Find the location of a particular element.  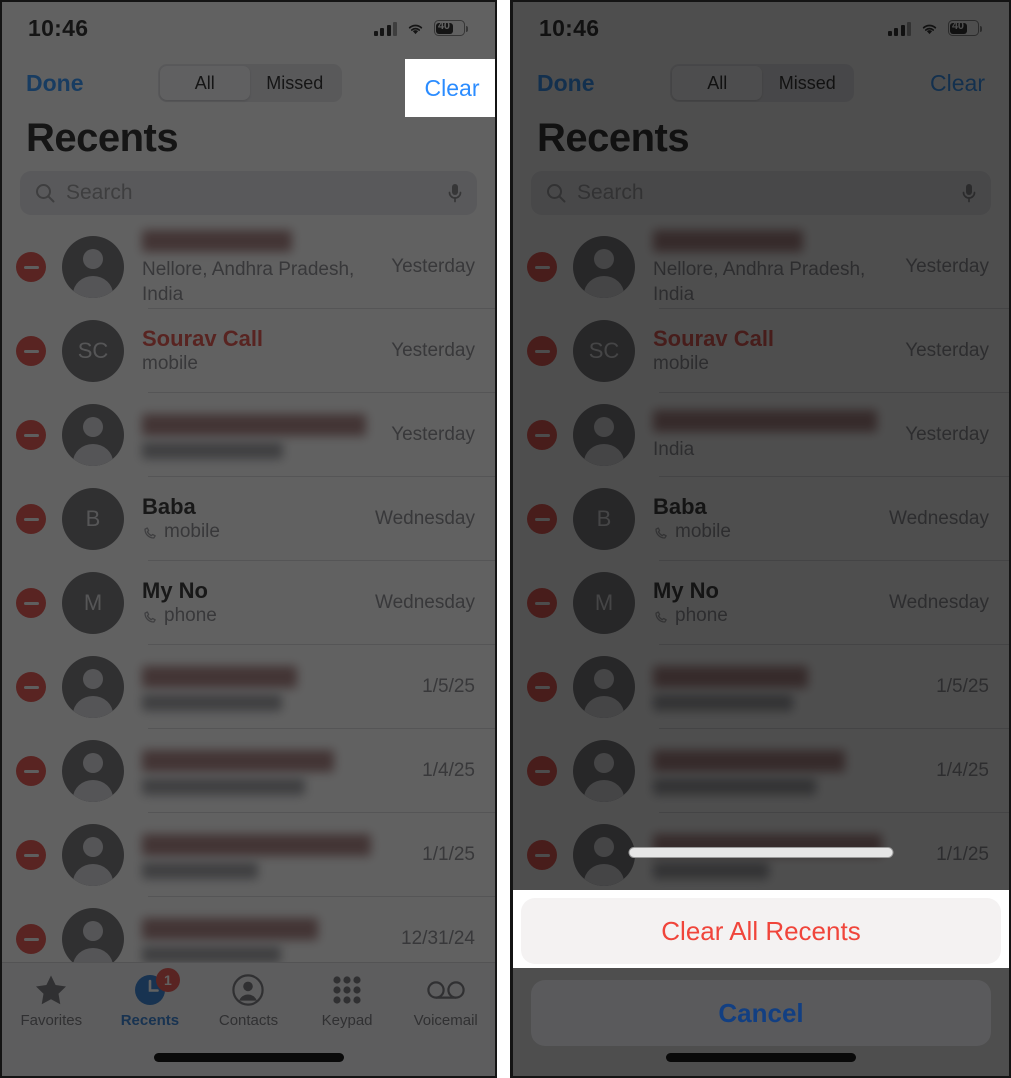

cancel-button: Cancel is located at coordinates (761, 1013).